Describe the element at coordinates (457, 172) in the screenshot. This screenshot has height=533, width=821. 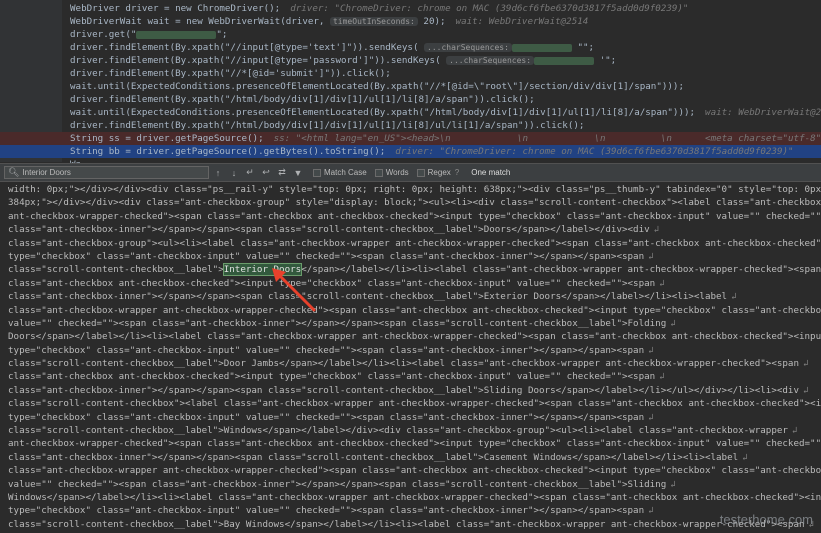
I see `regex-help-icon: ?` at that location.